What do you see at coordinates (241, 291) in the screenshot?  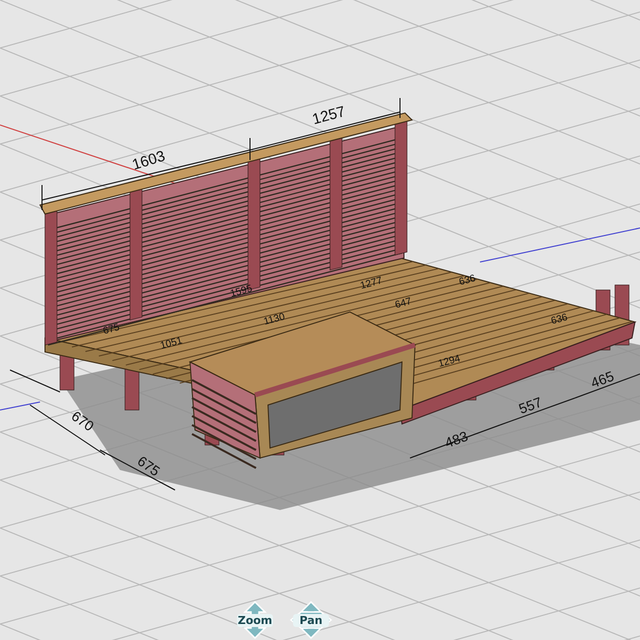 I see `dimension-label: 1595` at bounding box center [241, 291].